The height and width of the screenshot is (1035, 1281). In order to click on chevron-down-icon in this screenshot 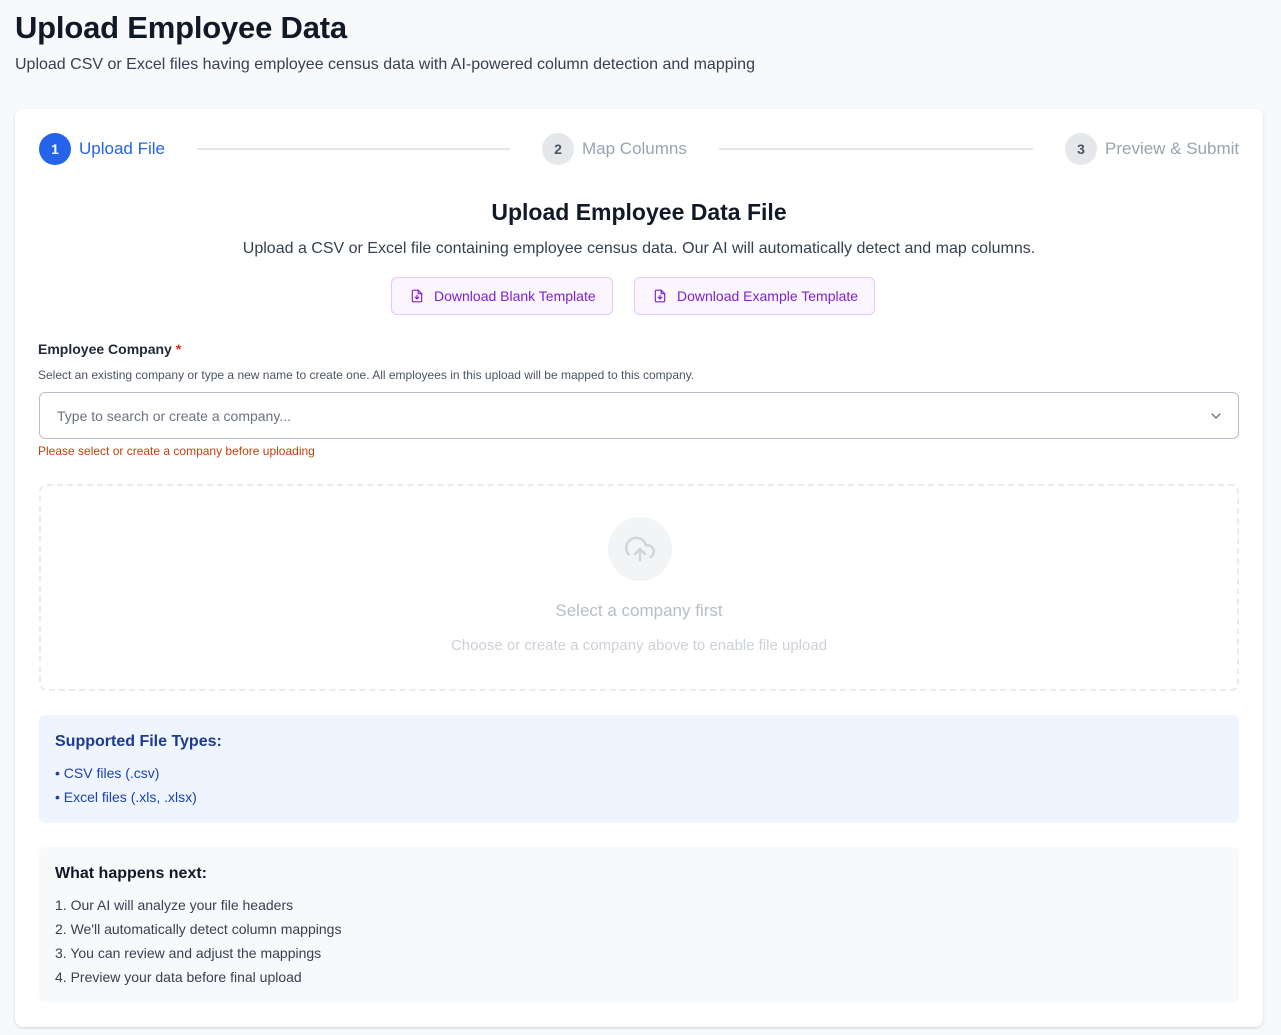, I will do `click(1216, 416)`.